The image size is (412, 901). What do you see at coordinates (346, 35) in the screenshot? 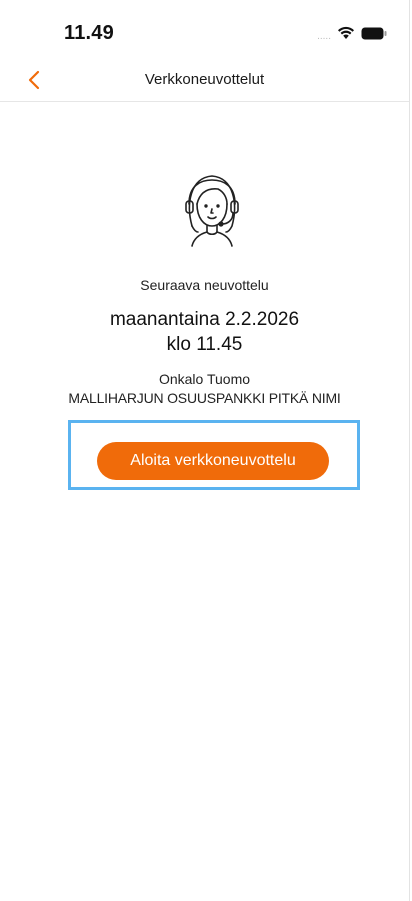
I see `wifi-icon` at bounding box center [346, 35].